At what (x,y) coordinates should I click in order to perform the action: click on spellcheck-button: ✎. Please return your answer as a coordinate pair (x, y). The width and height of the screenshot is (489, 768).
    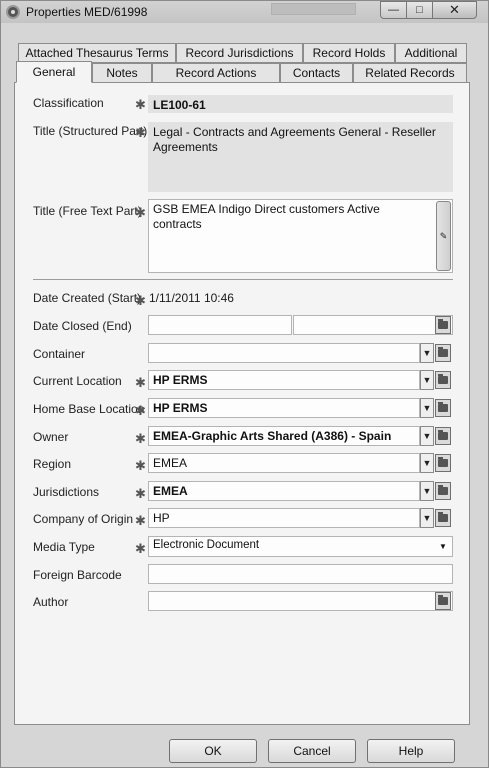
    Looking at the image, I should click on (443, 236).